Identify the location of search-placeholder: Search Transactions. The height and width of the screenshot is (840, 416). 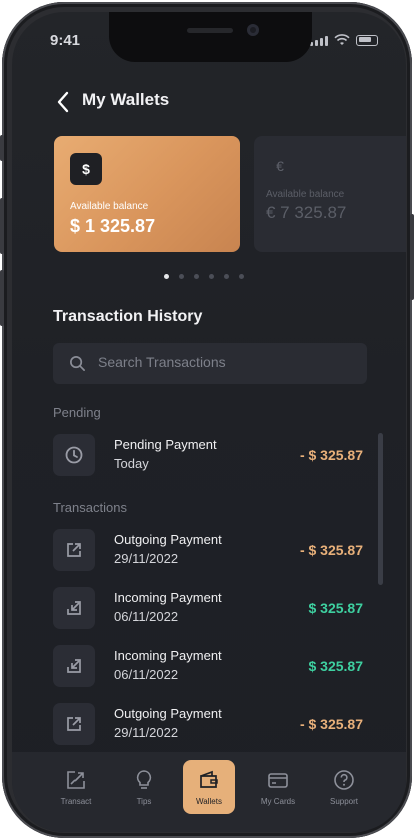
(162, 362).